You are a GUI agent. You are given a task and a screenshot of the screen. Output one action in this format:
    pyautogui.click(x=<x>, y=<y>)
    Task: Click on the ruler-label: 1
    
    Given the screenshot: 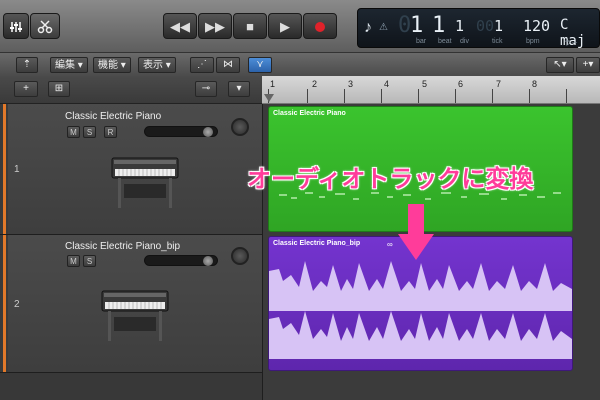 What is the action you would take?
    pyautogui.click(x=273, y=84)
    